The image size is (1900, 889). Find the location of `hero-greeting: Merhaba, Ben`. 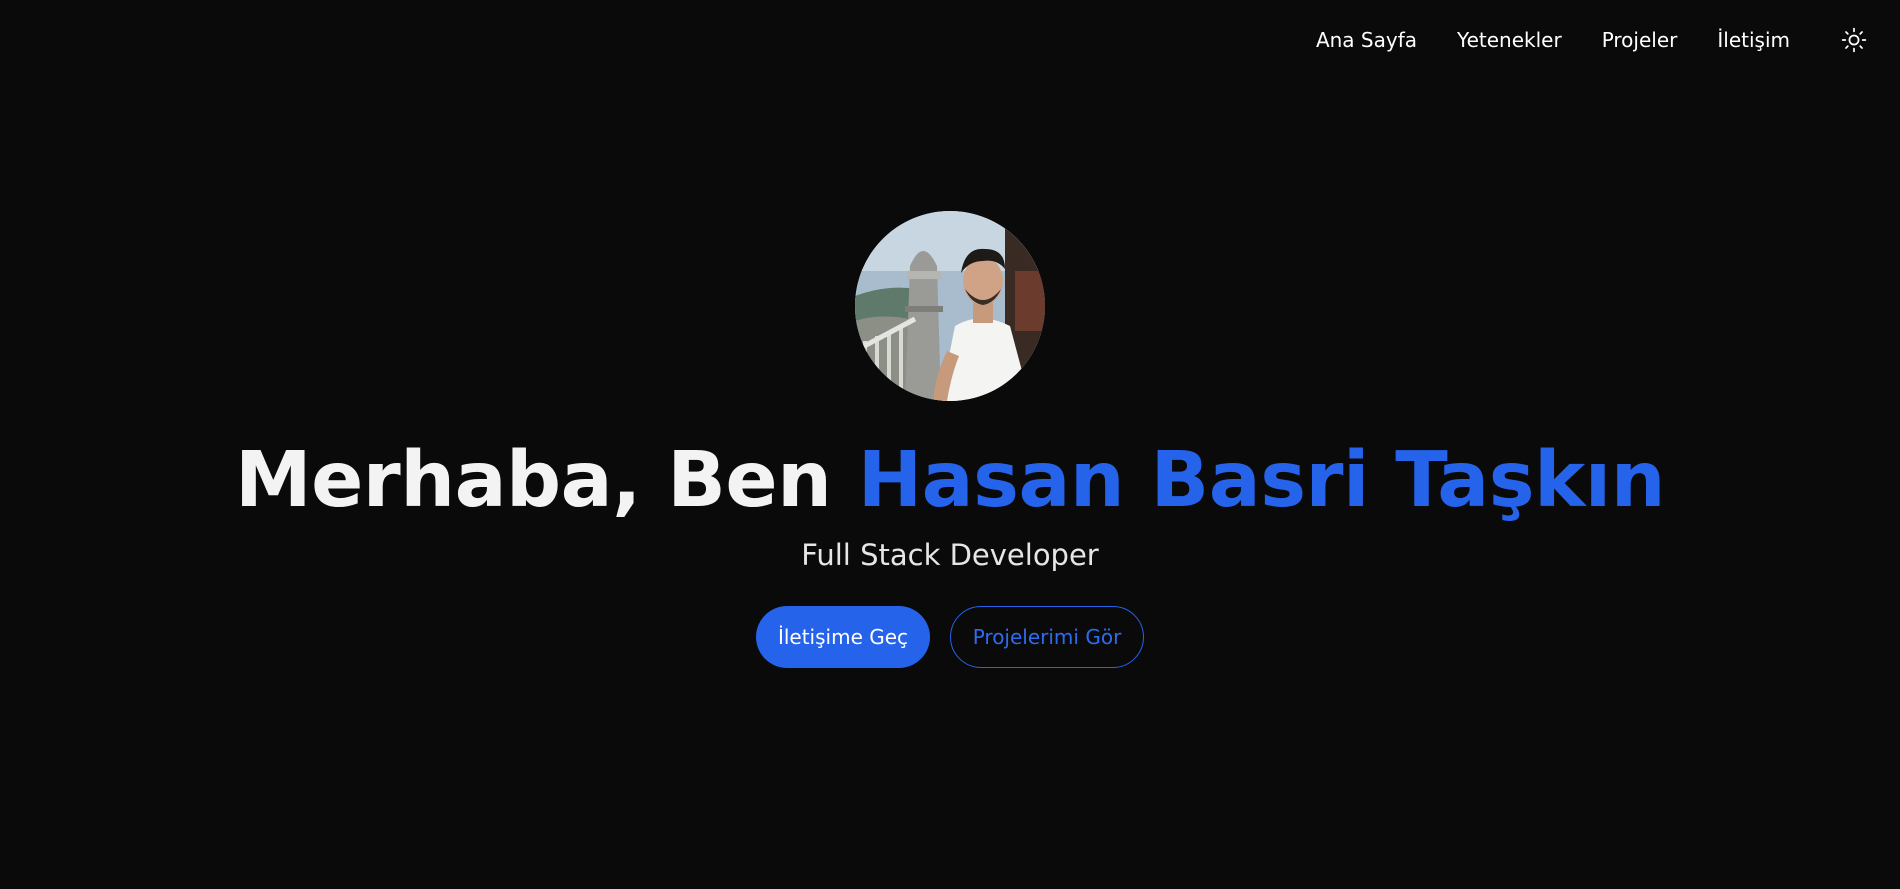

hero-greeting: Merhaba, Ben is located at coordinates (546, 480).